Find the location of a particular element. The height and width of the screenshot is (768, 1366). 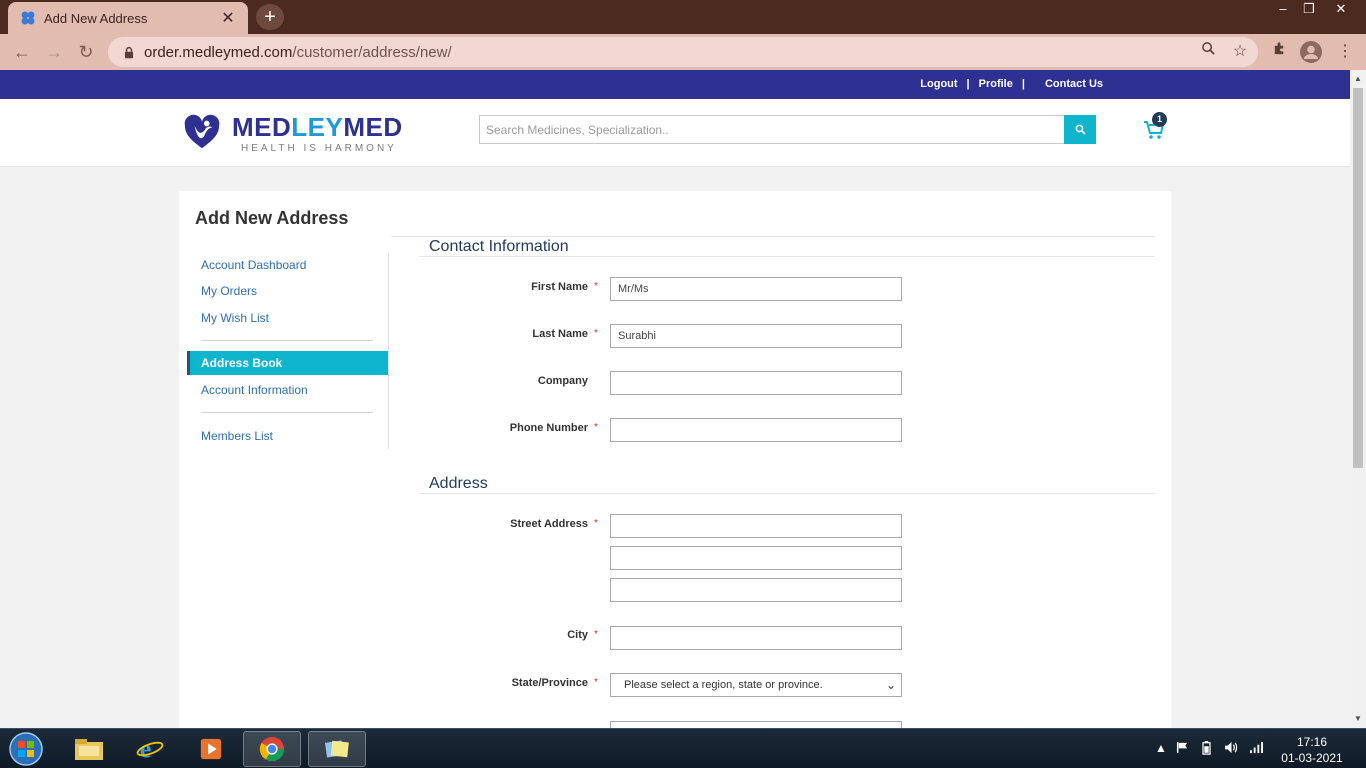

city-label: City is located at coordinates (577, 635).